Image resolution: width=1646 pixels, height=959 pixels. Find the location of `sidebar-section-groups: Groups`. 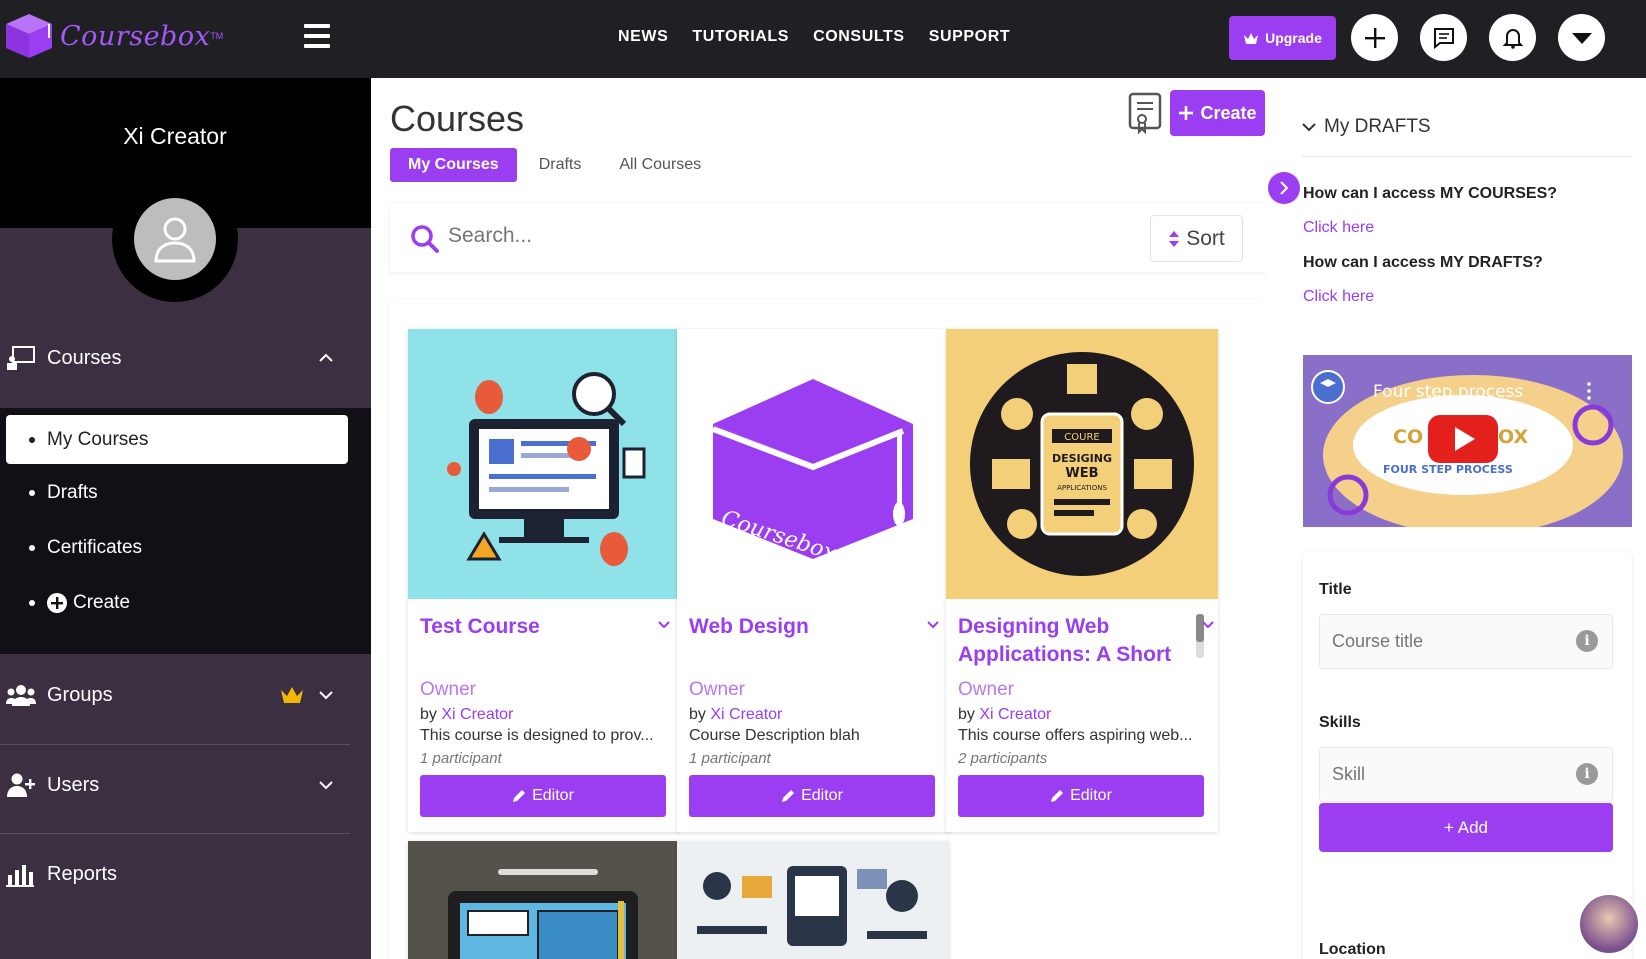

sidebar-section-groups: Groups is located at coordinates (185, 695).